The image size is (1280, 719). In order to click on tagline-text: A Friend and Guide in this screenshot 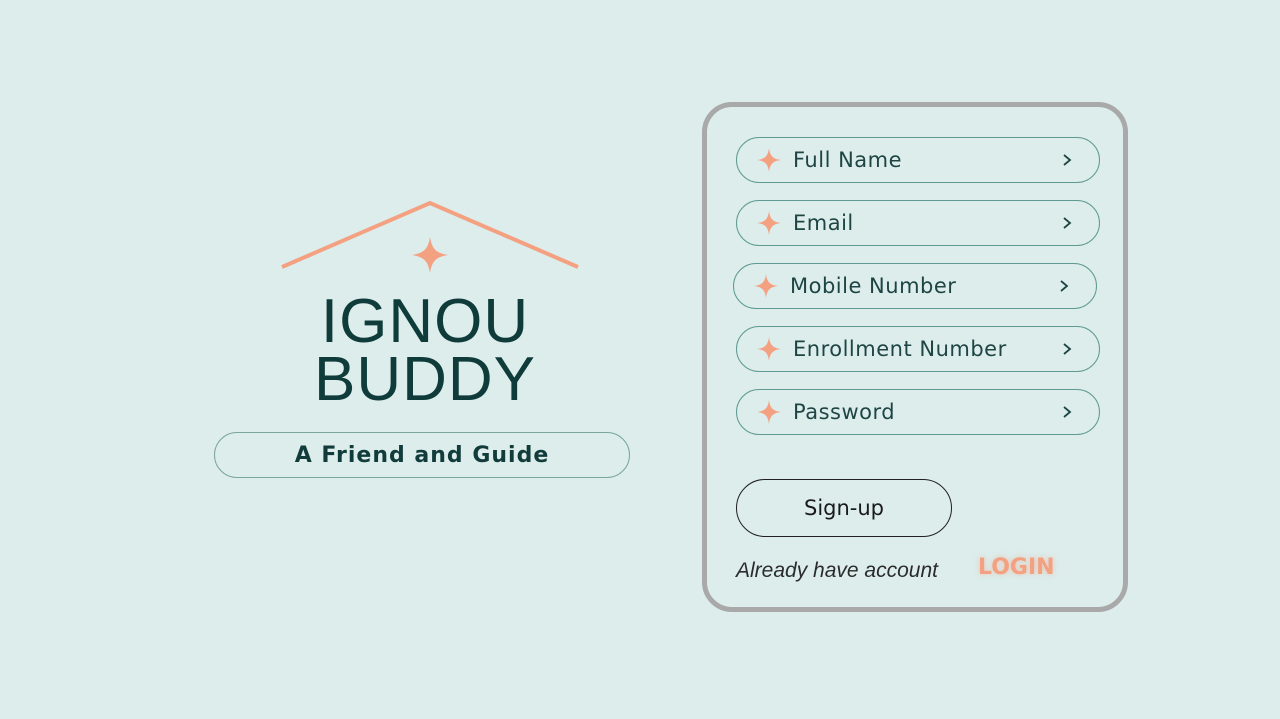, I will do `click(422, 455)`.